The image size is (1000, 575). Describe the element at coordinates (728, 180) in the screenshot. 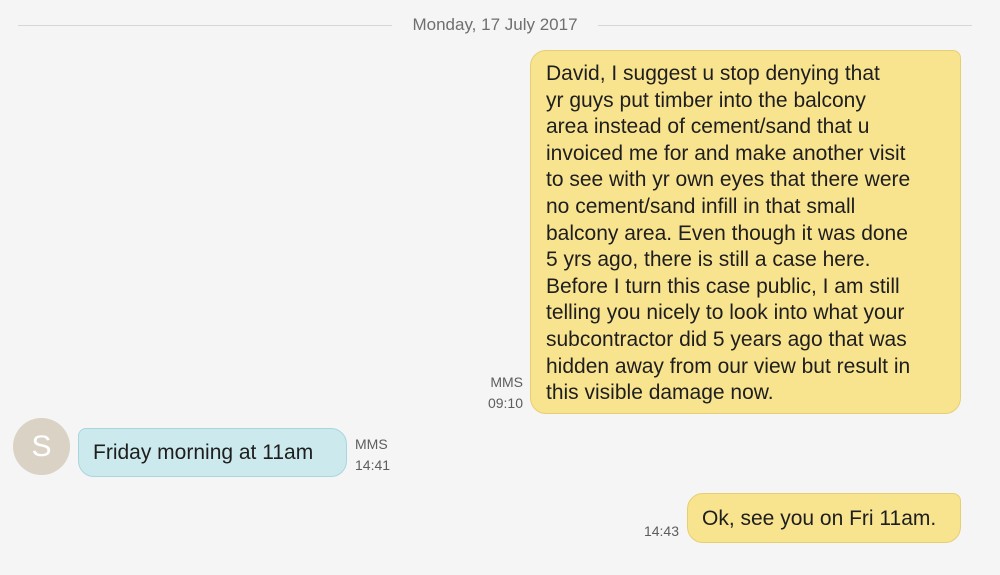

I see `message-text-line: to see with yr own eyes that there were` at that location.